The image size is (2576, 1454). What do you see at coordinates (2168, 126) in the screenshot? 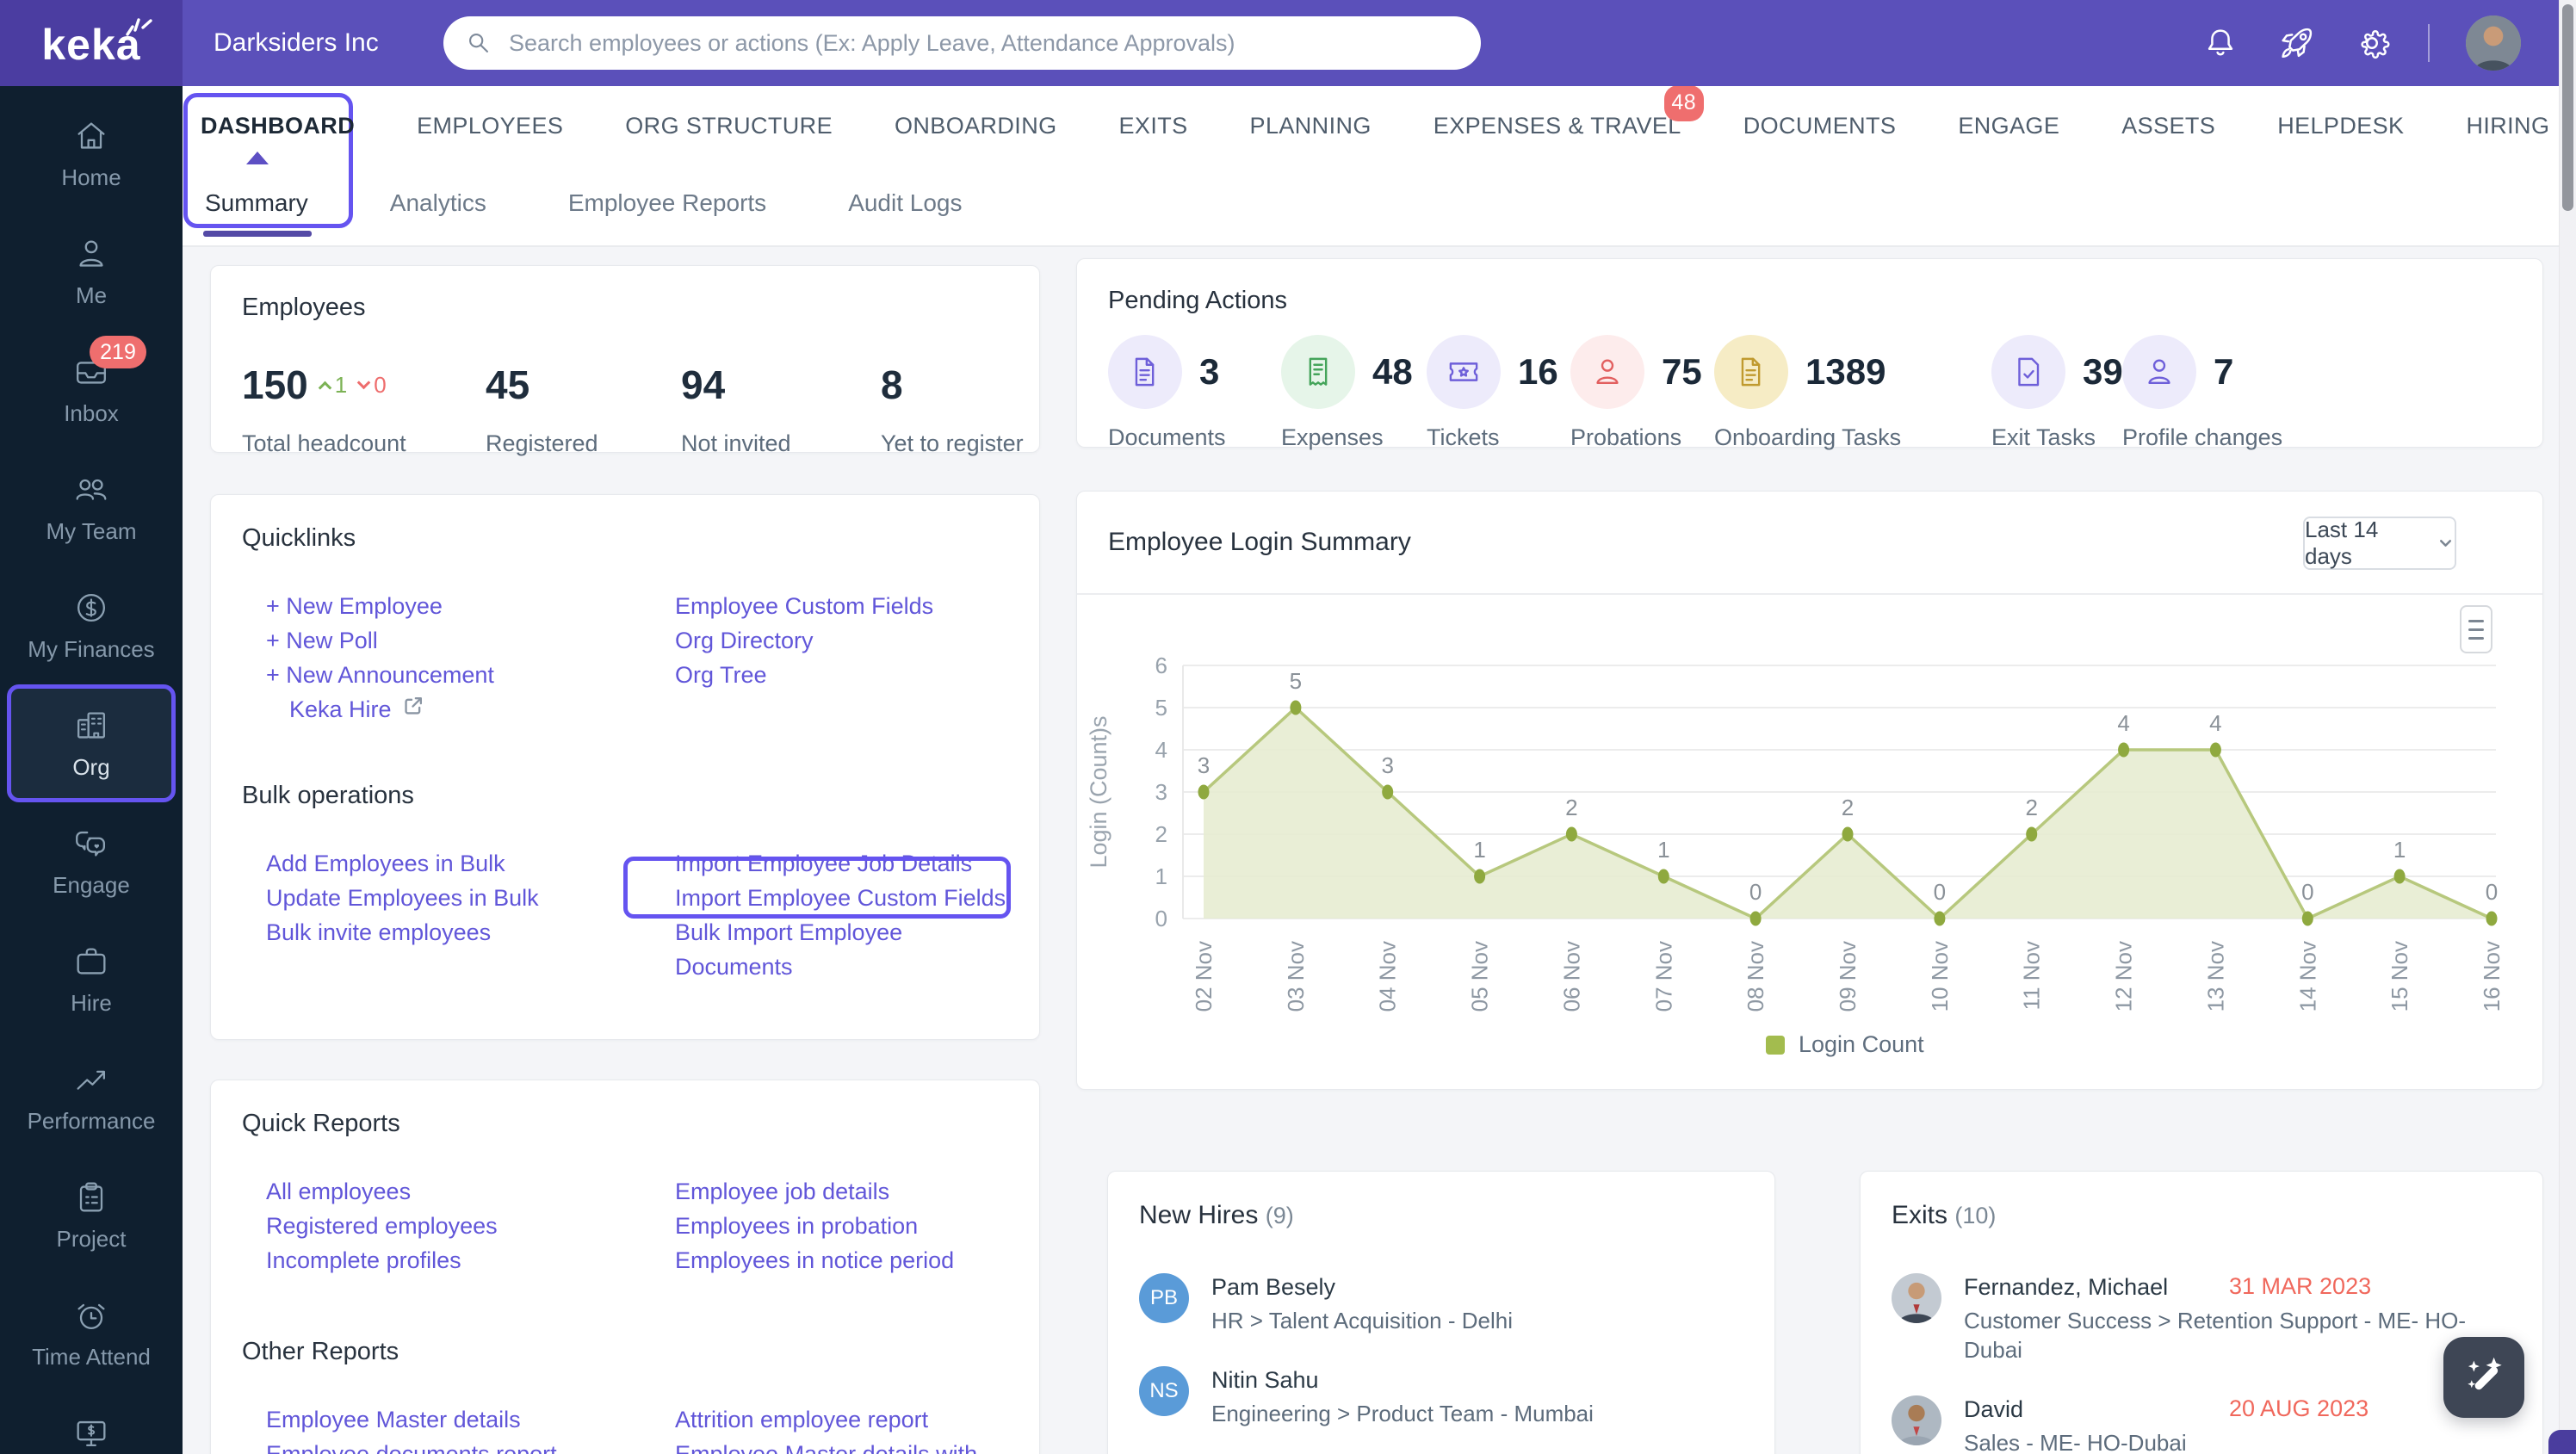
I see `tab-assets: ASSETS` at bounding box center [2168, 126].